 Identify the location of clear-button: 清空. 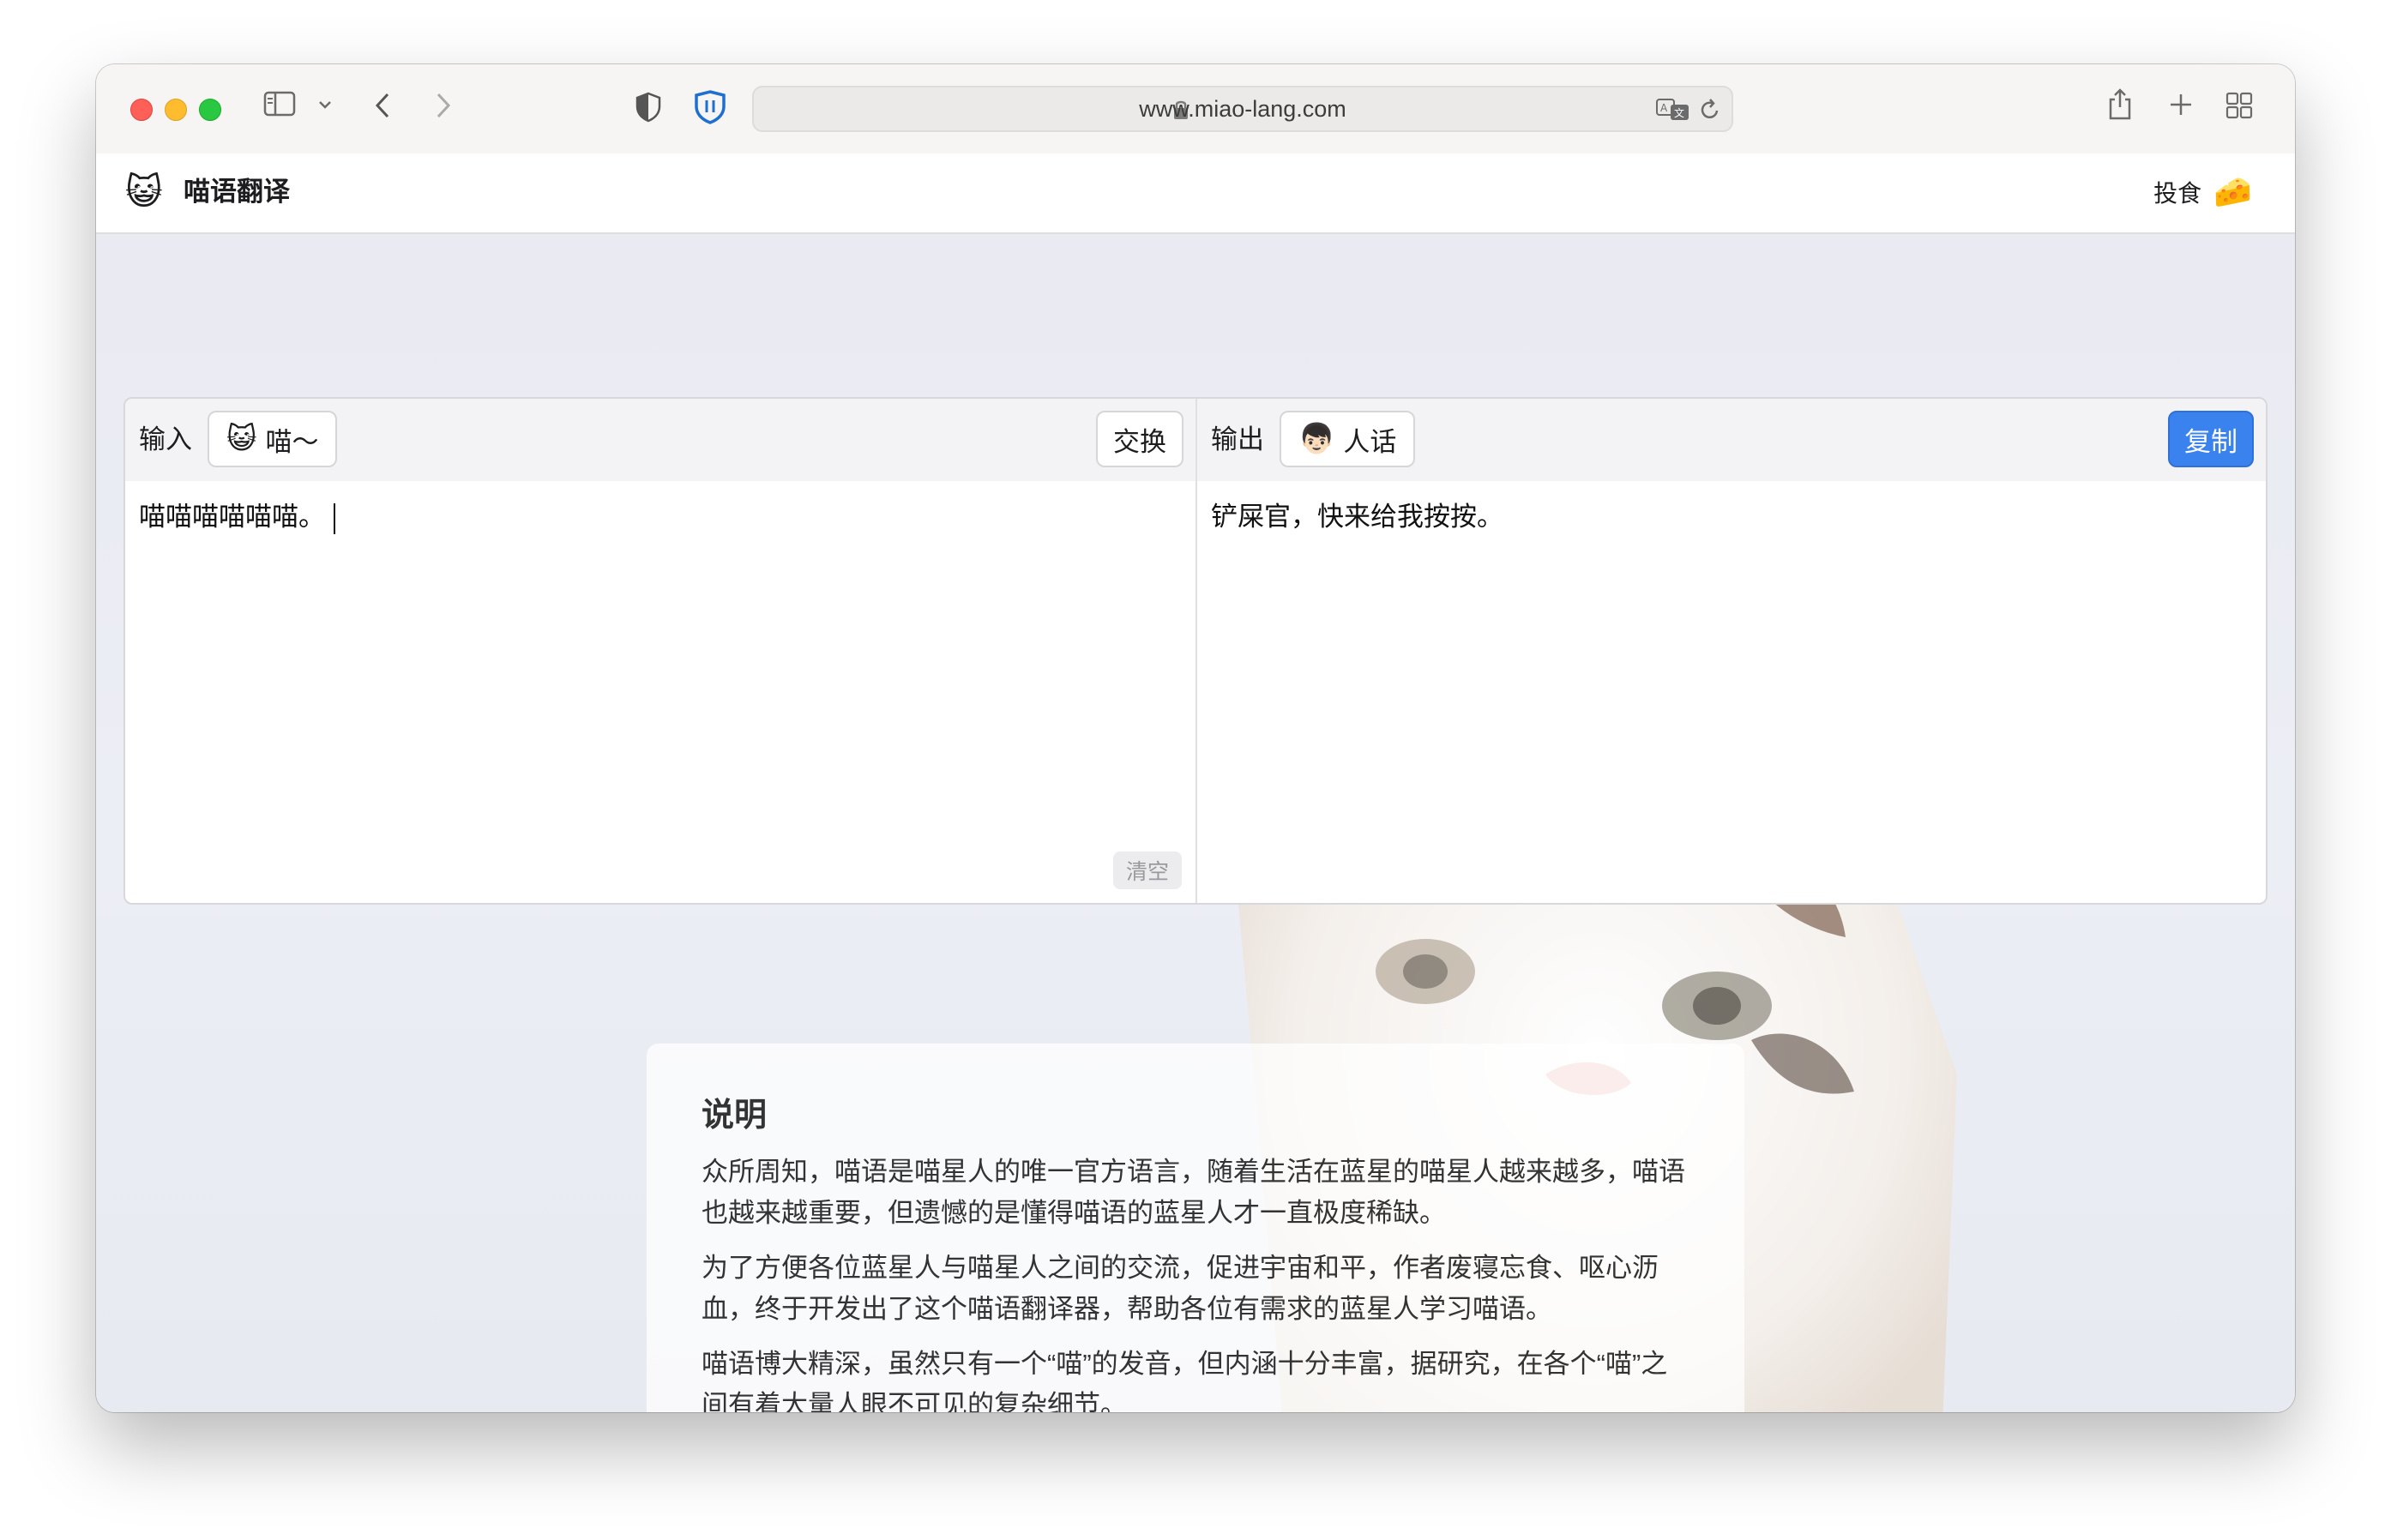
(1147, 870).